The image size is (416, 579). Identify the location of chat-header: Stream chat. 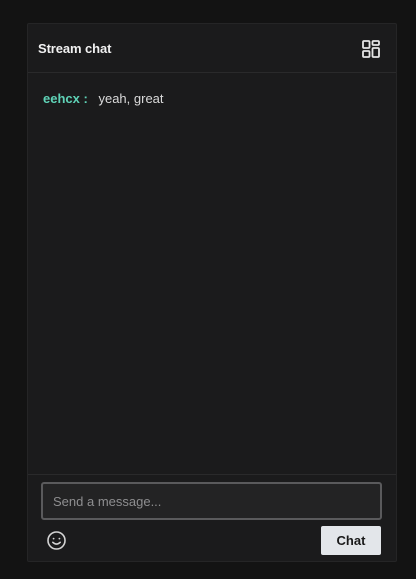
(212, 48).